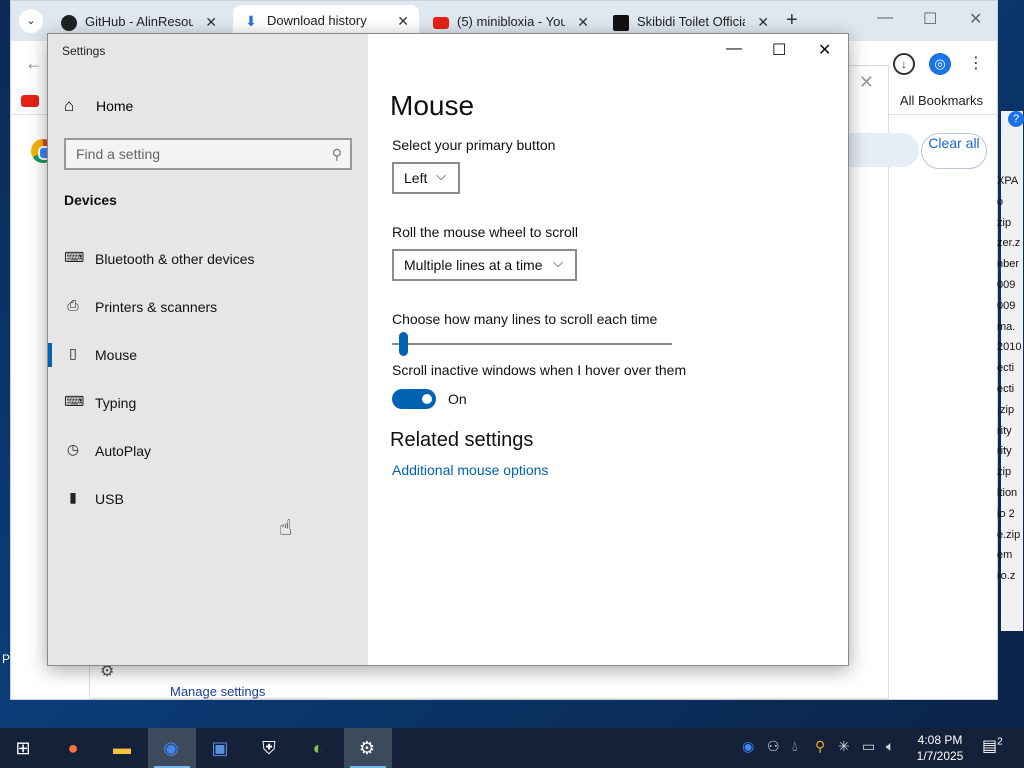 This screenshot has height=768, width=1024. What do you see at coordinates (940, 756) in the screenshot?
I see `clock-date: 1/7/2025` at bounding box center [940, 756].